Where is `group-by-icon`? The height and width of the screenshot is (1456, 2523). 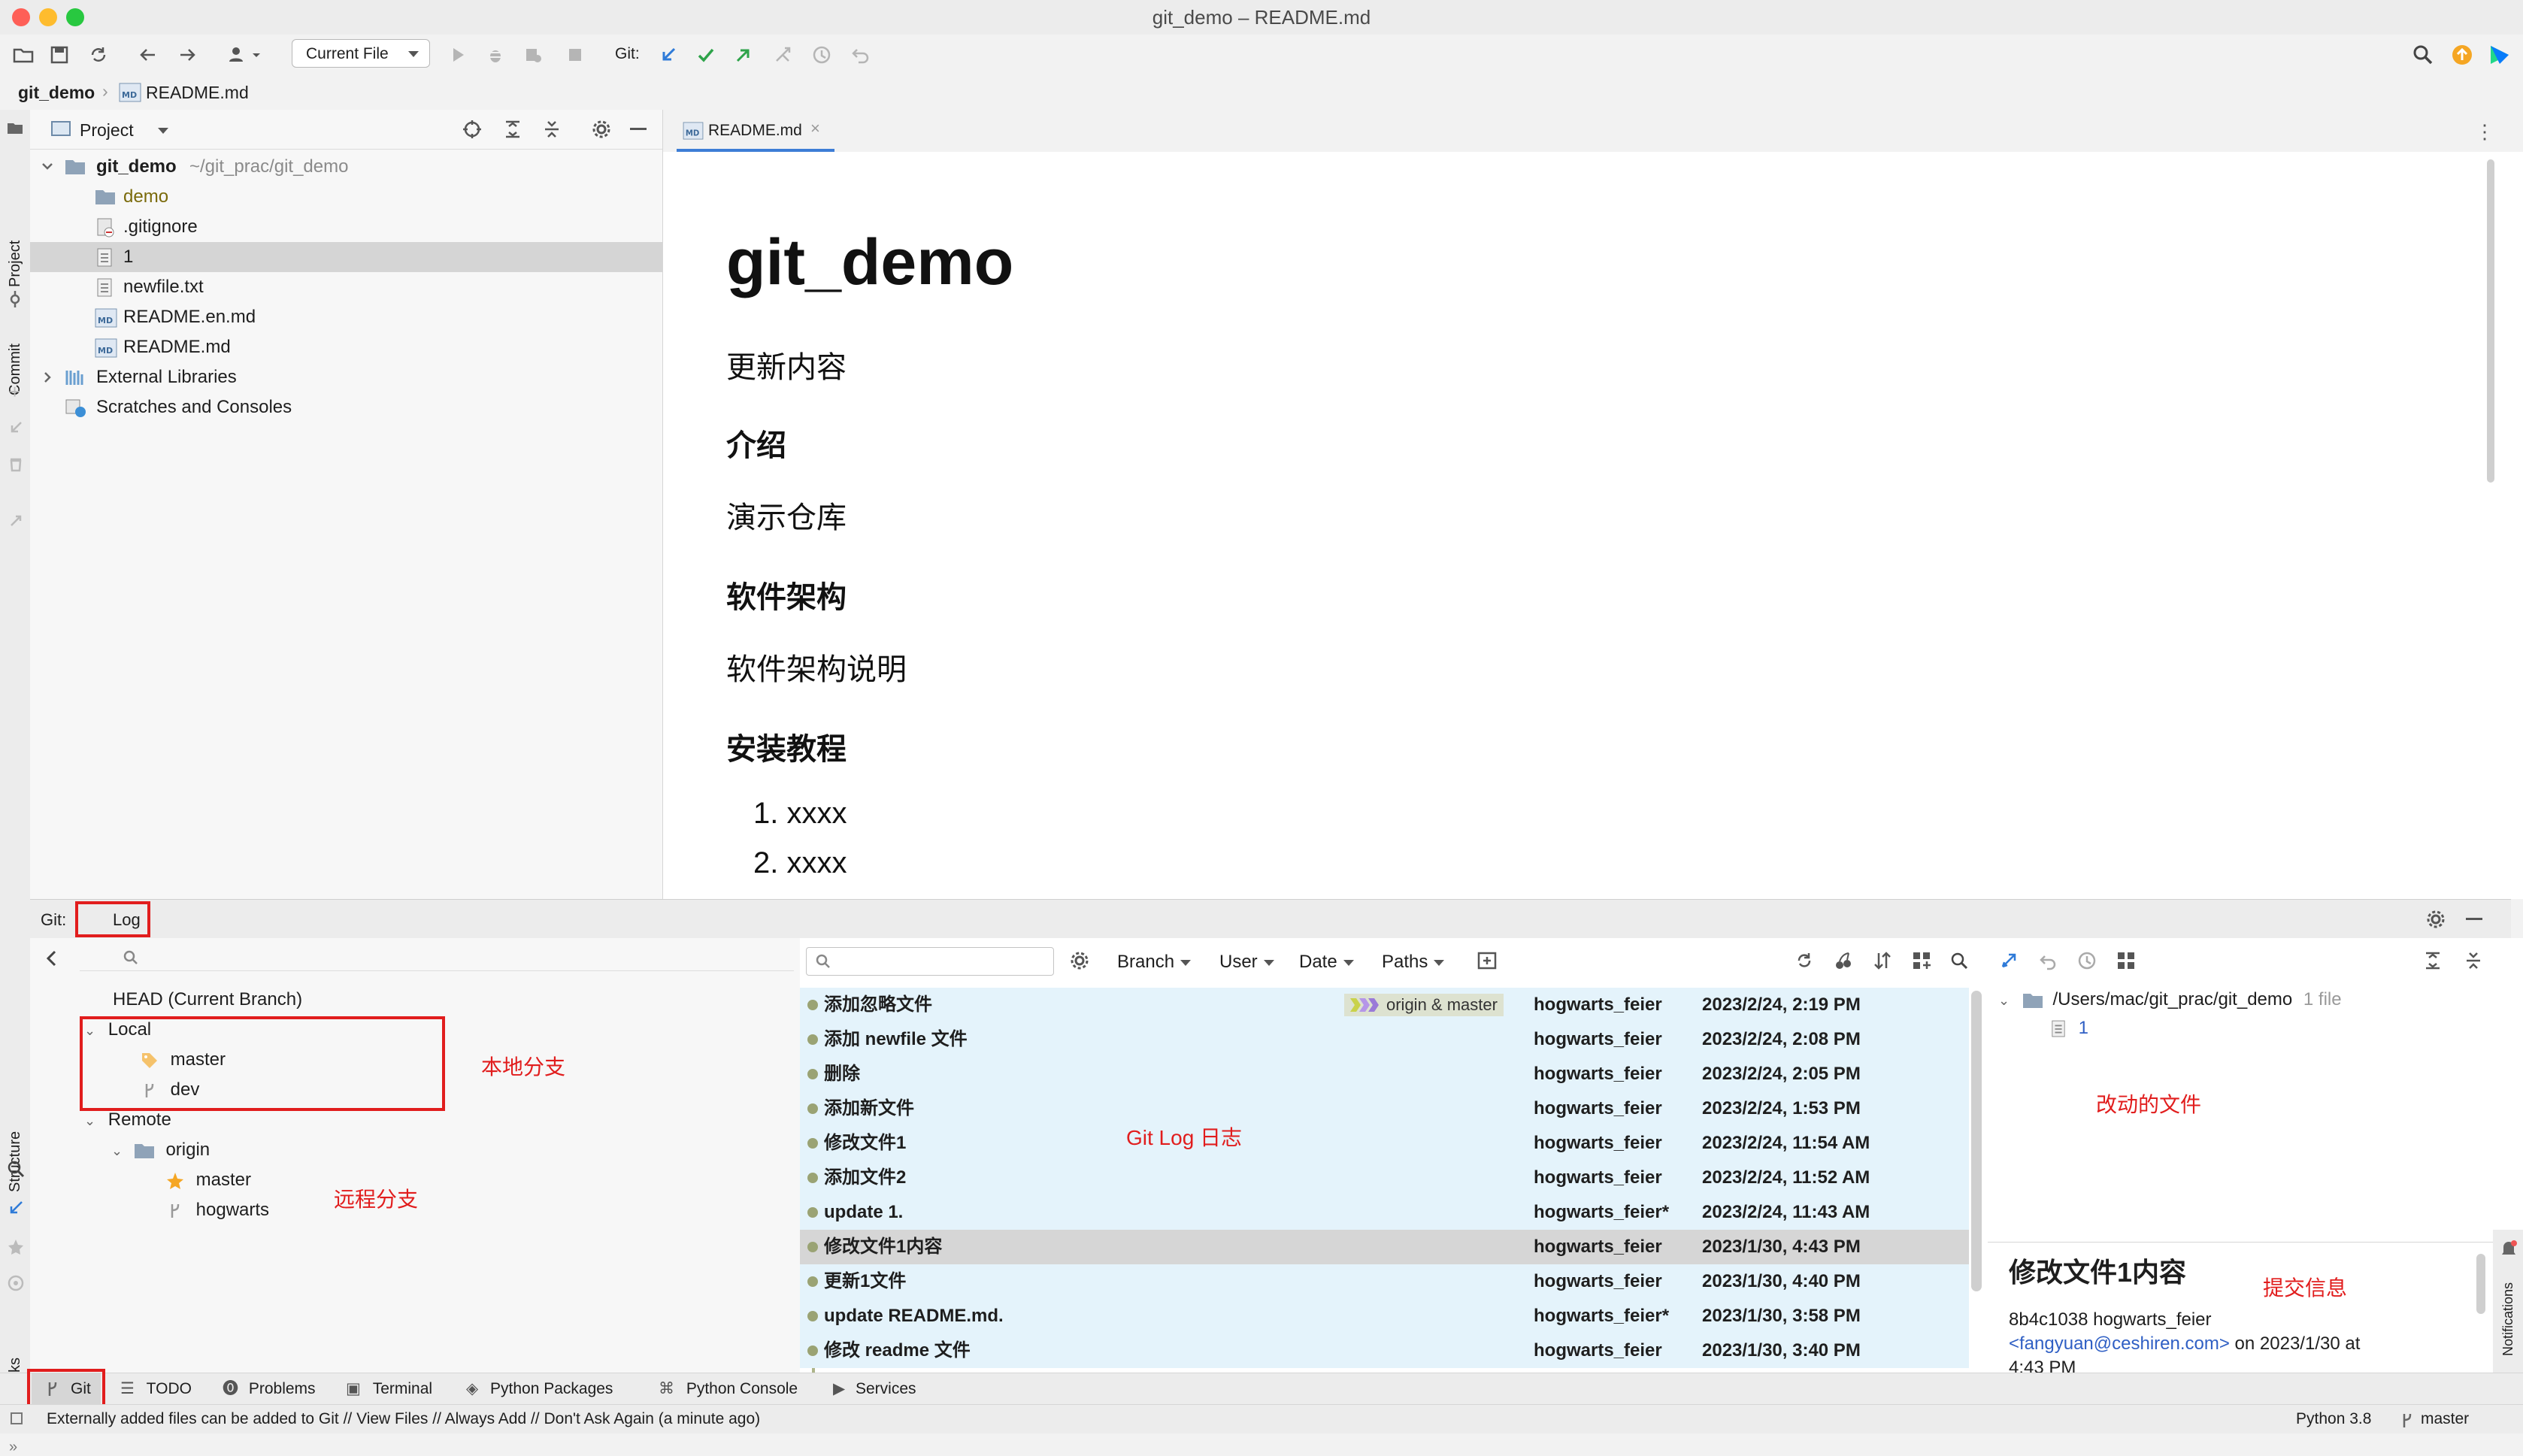
group-by-icon is located at coordinates (2126, 960).